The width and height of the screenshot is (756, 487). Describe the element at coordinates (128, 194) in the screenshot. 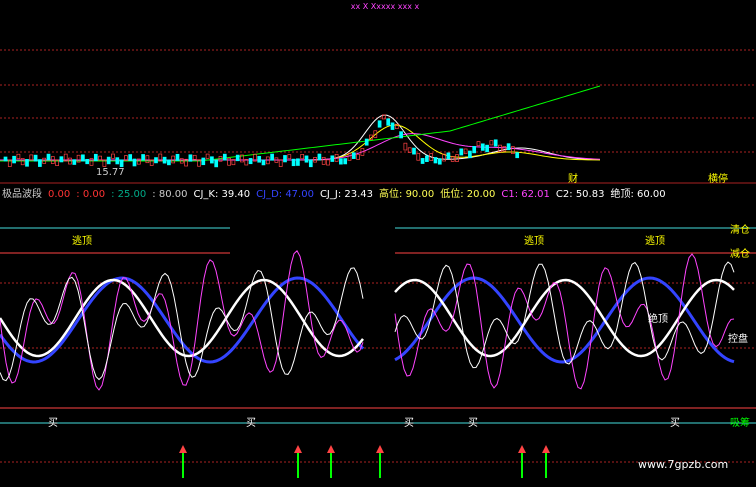

I see `indicator-value: : 25.00` at that location.